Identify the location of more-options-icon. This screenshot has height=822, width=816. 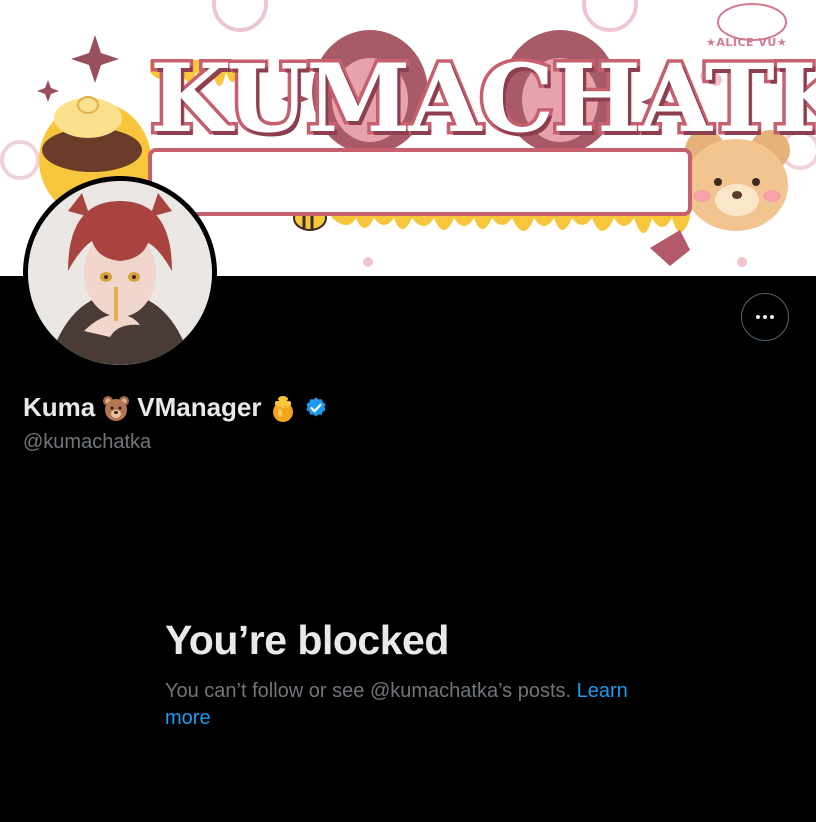
(765, 317).